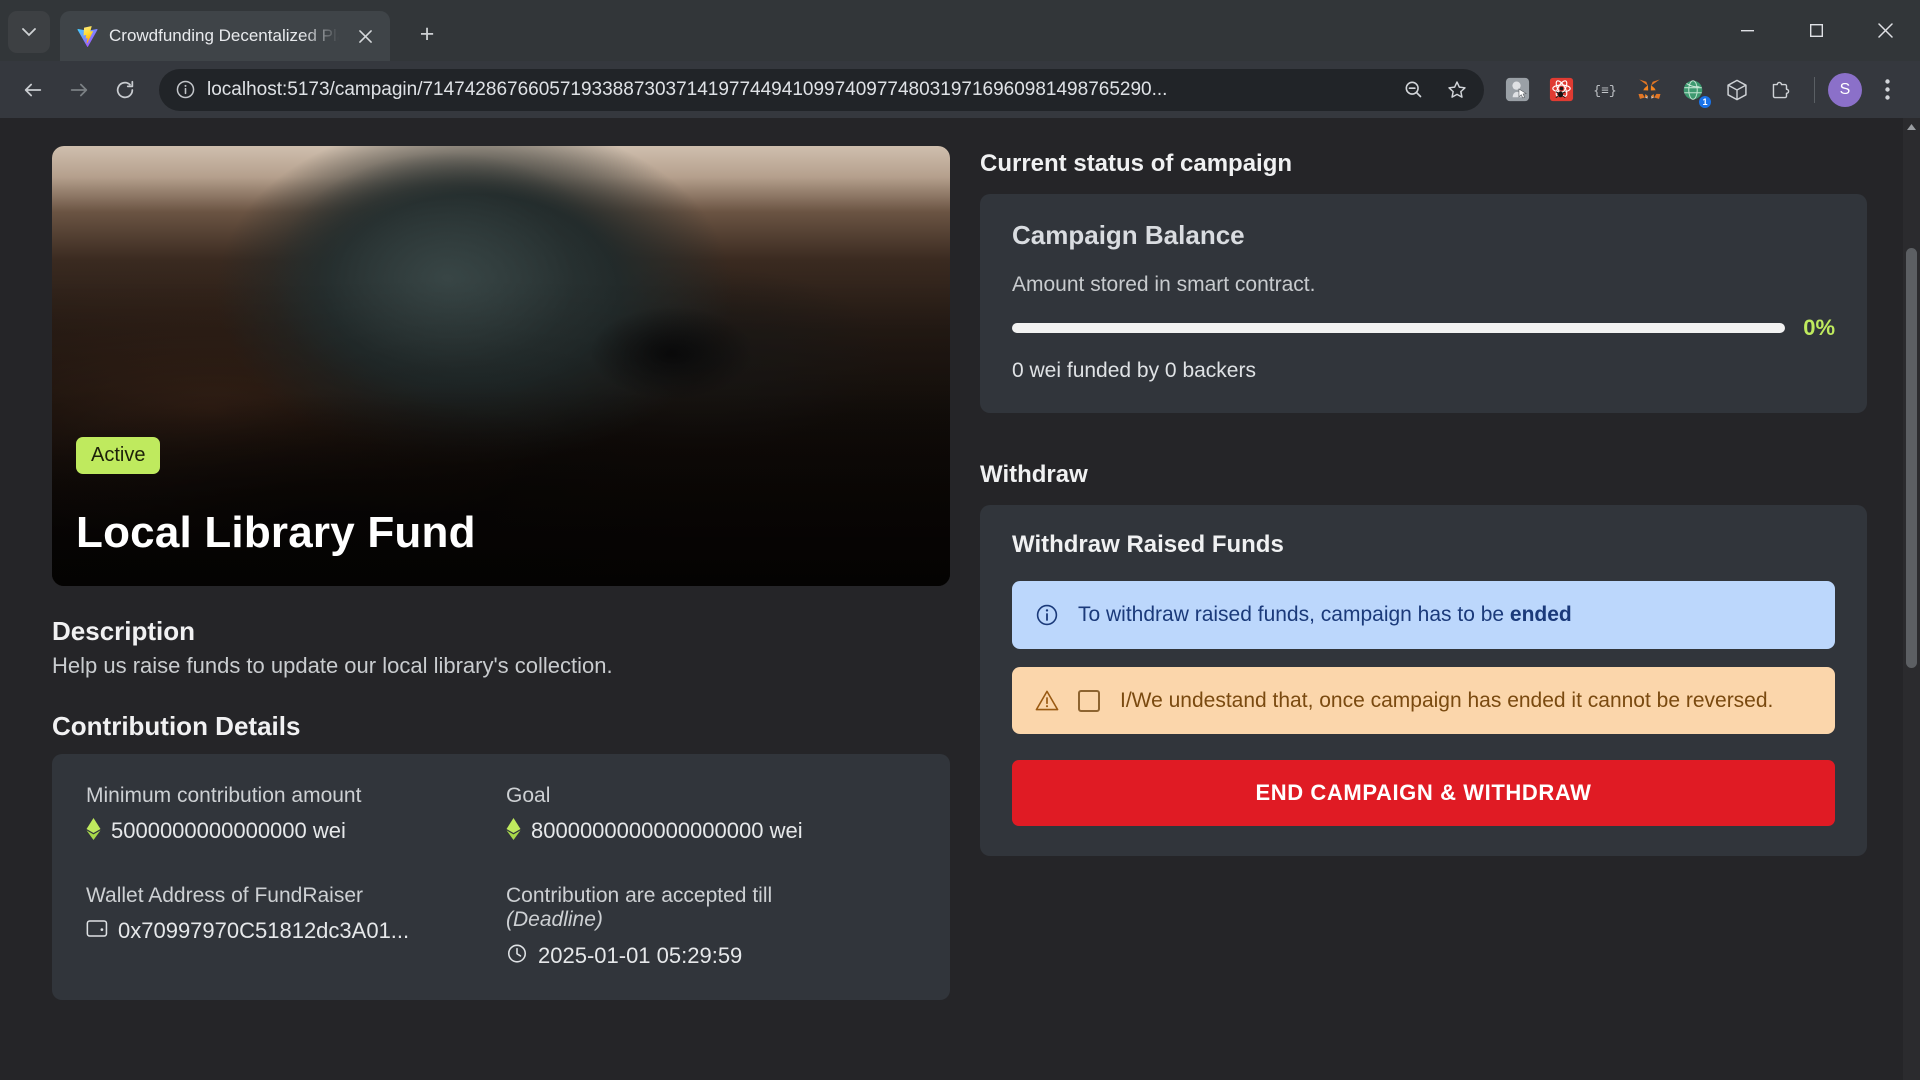 This screenshot has width=1920, height=1080. I want to click on scrollbar-thumb, so click(1911, 458).